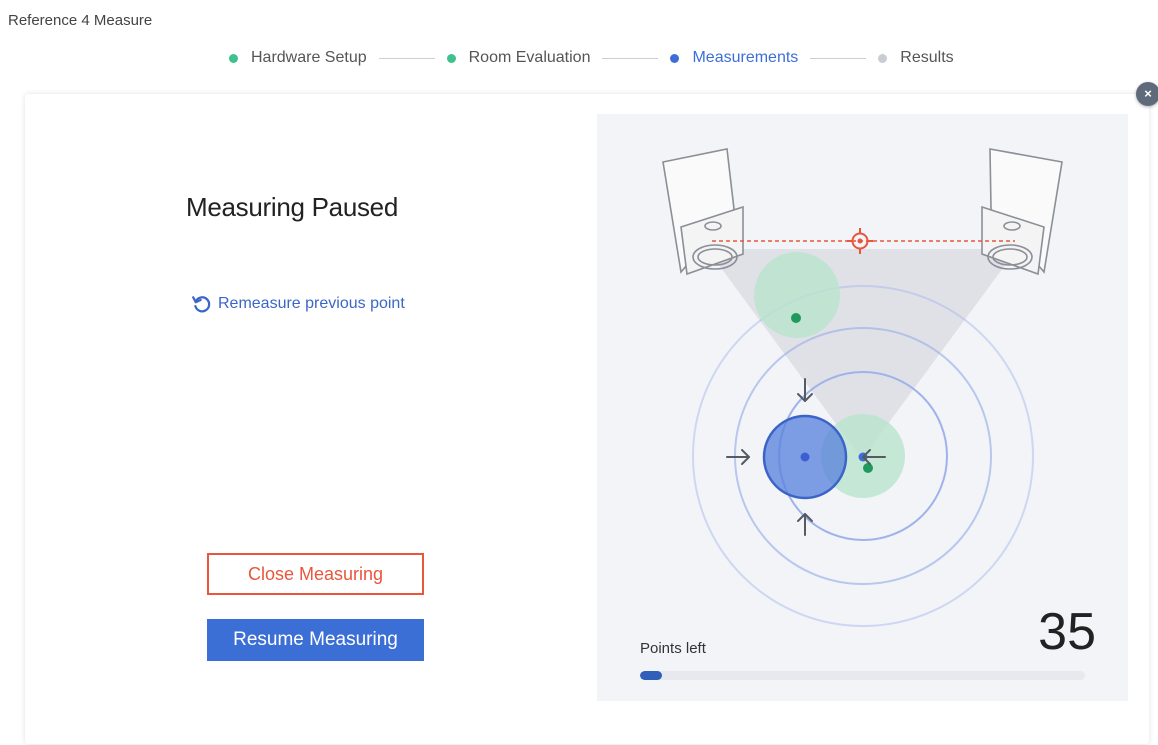 This screenshot has height=745, width=1158. Describe the element at coordinates (745, 57) in the screenshot. I see `step-label: Measurements` at that location.